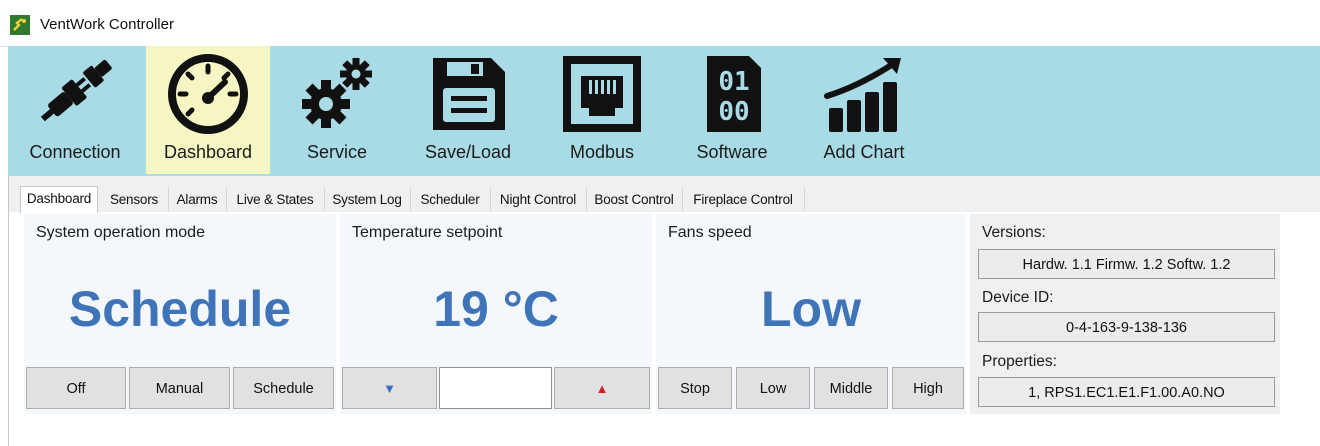 This screenshot has height=446, width=1320. I want to click on temperature-value: 19 °C, so click(496, 309).